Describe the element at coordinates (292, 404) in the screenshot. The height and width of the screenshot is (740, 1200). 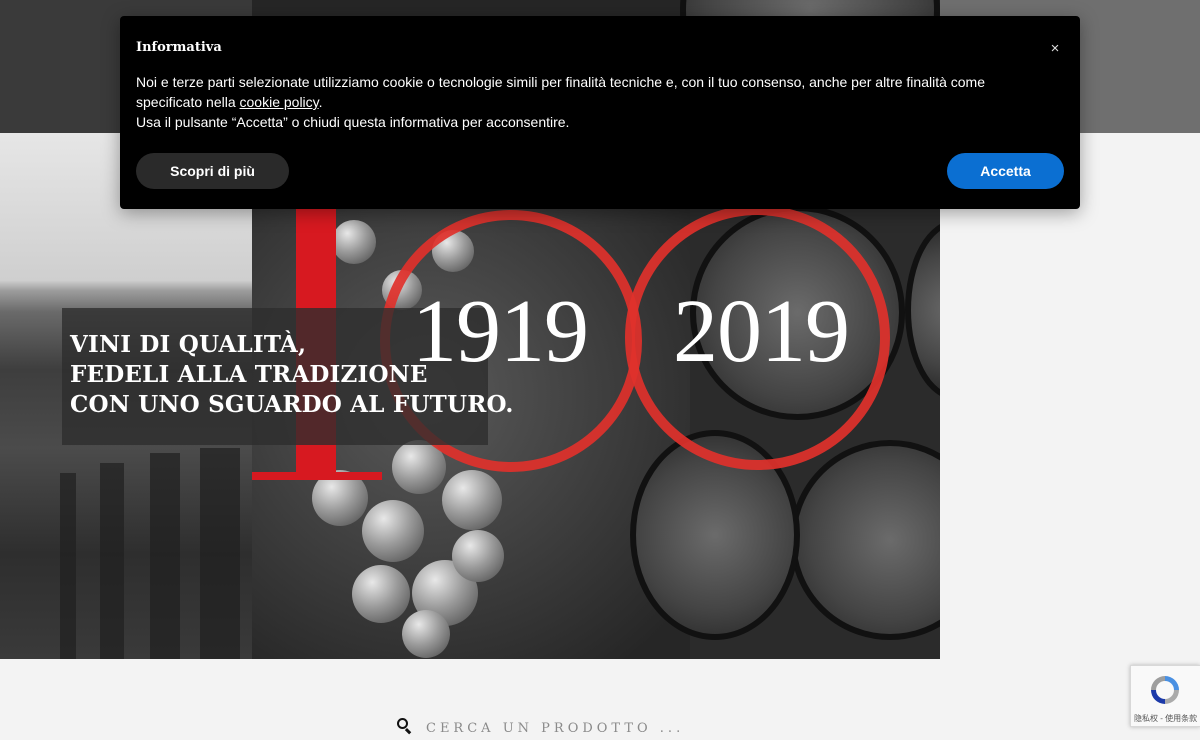
I see `tagline-line-3: CON UNO SGUARDO AL FUTURO.` at that location.